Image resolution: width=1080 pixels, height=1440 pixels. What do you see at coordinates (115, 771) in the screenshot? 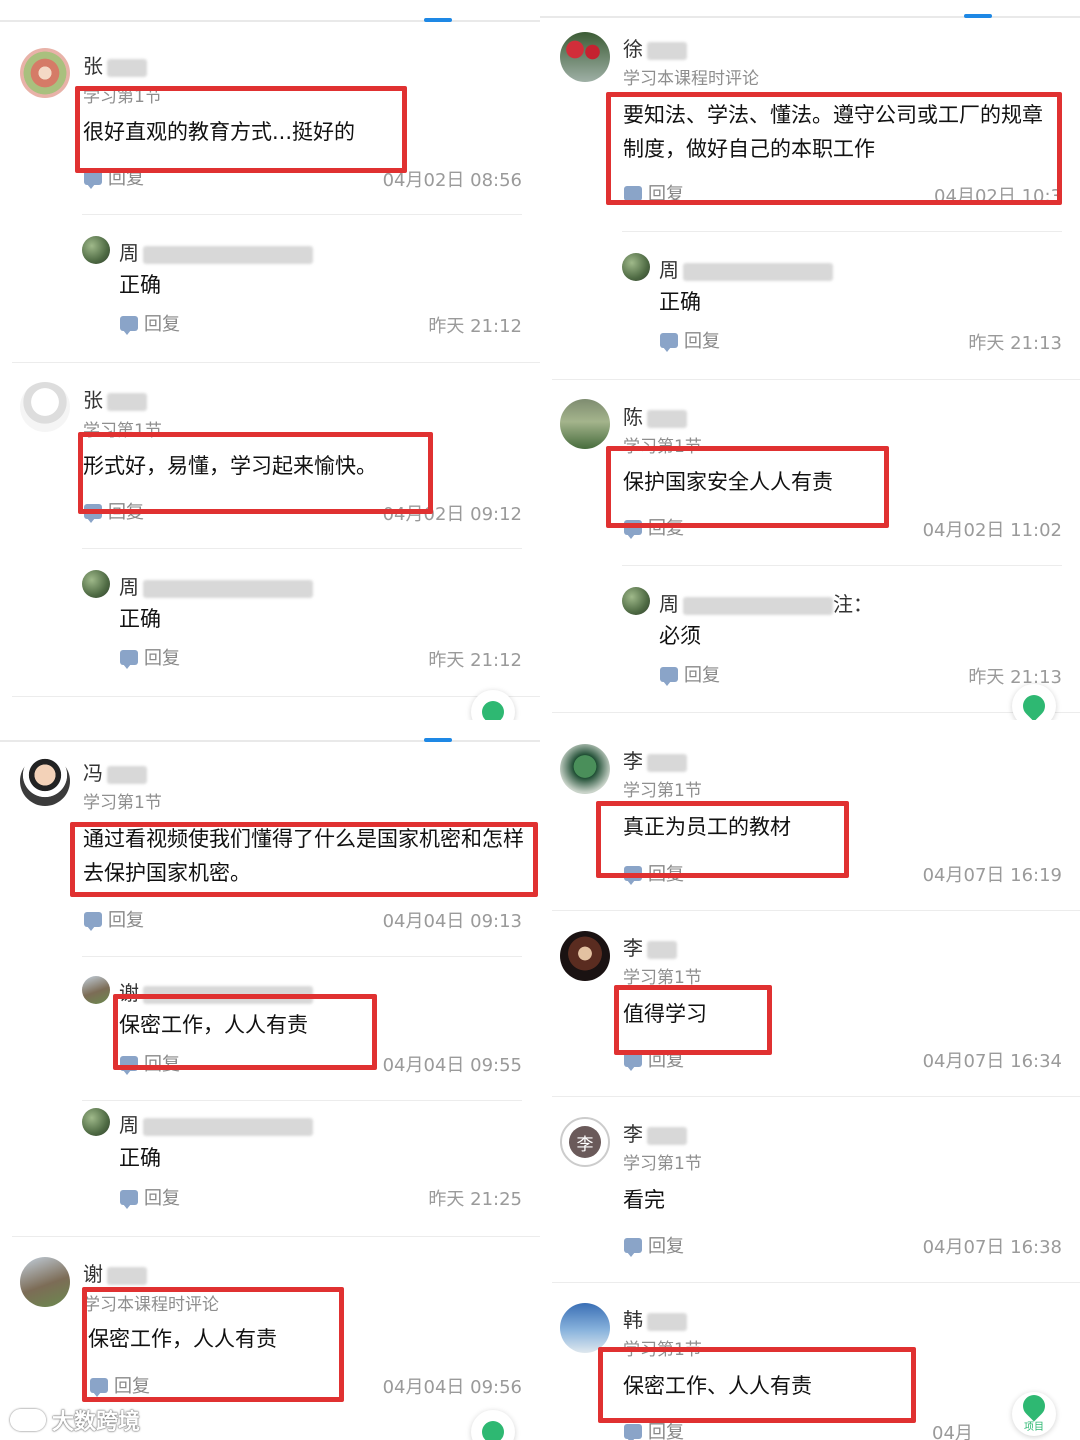
I see `commenter-name: 冯` at bounding box center [115, 771].